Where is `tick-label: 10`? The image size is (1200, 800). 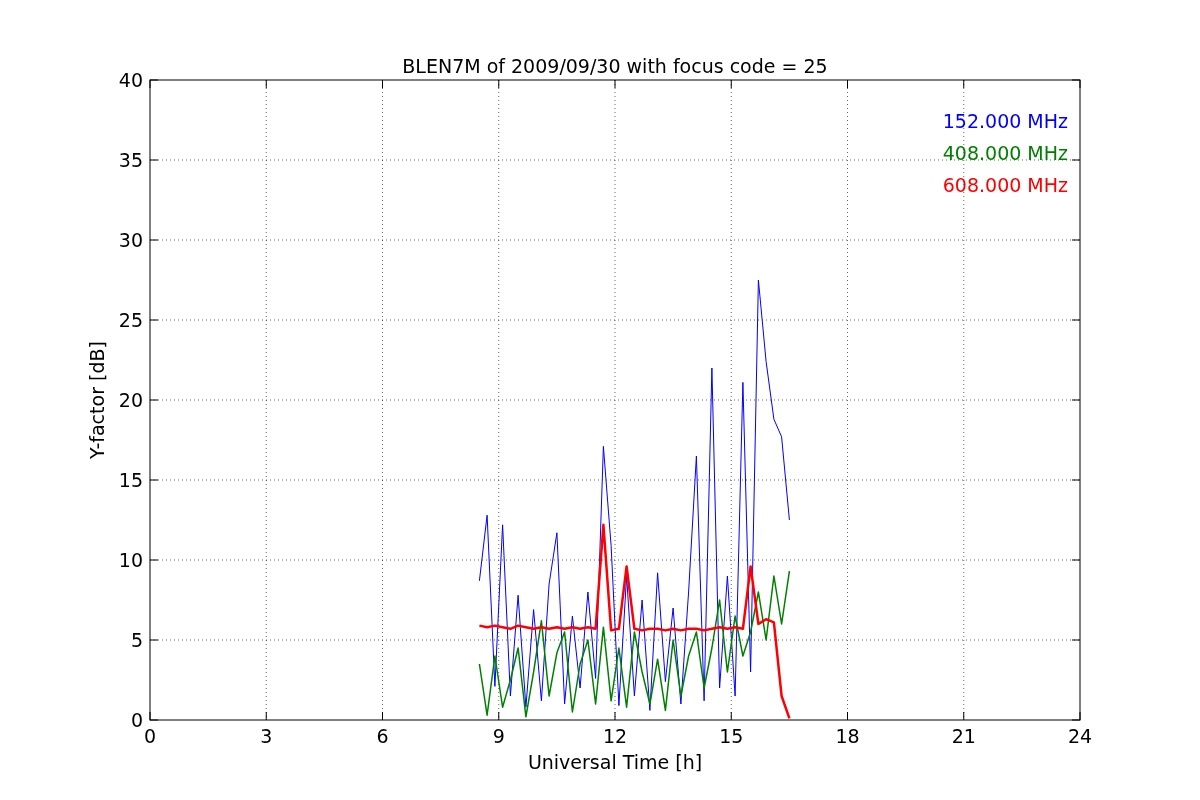
tick-label: 10 is located at coordinates (130, 560).